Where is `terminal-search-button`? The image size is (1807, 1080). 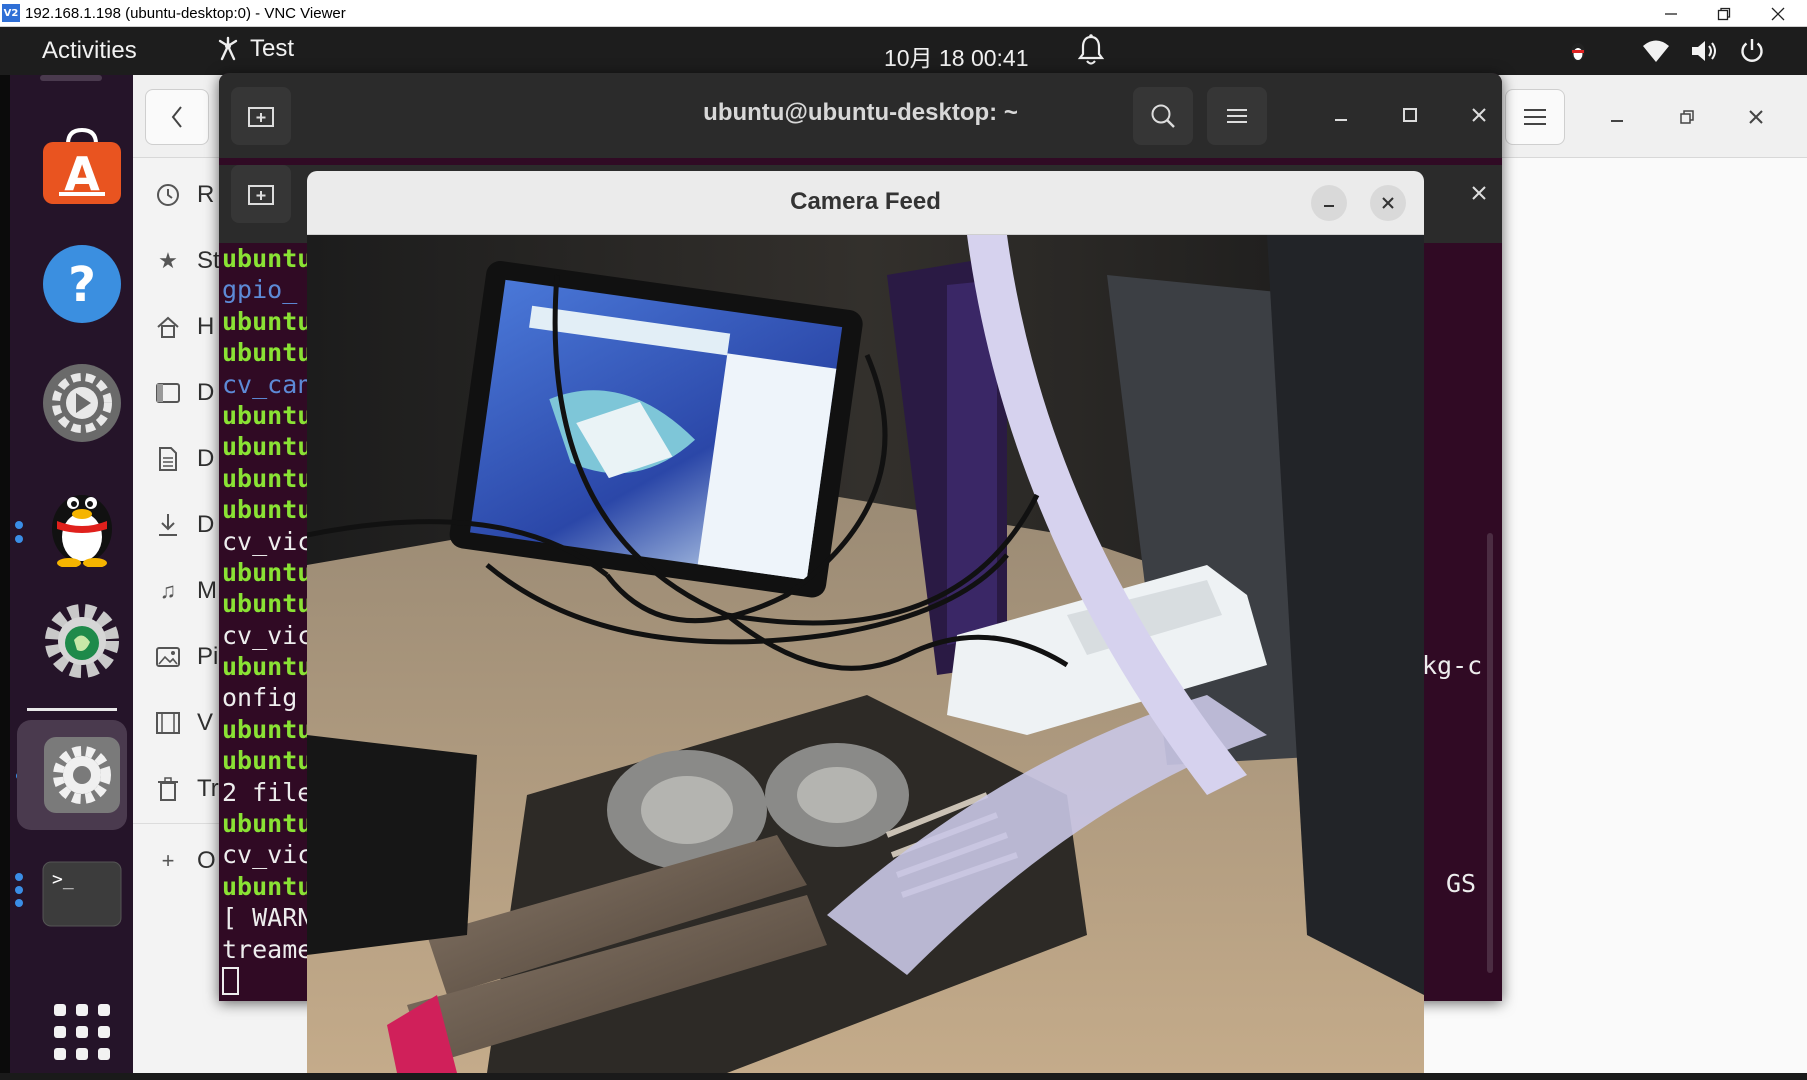
terminal-search-button is located at coordinates (1163, 116).